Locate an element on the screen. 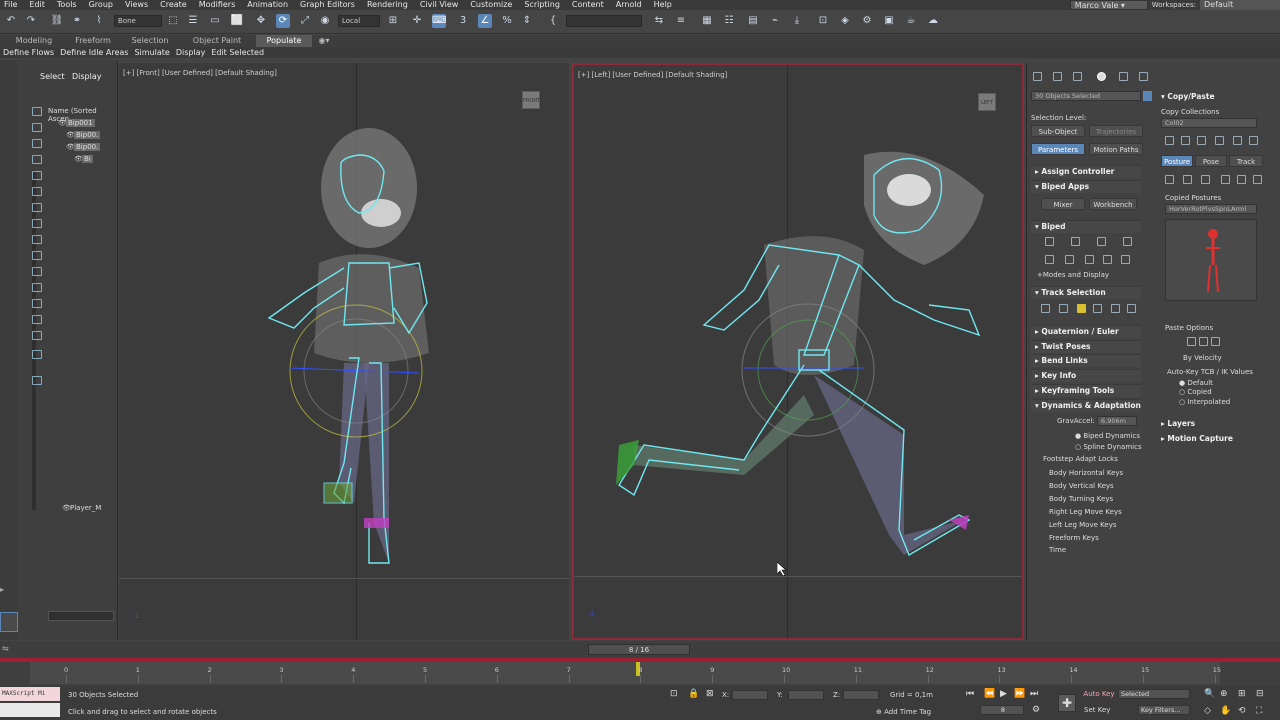 This screenshot has height=720, width=1280. paste-opposite-icon is located at coordinates (1205, 179).